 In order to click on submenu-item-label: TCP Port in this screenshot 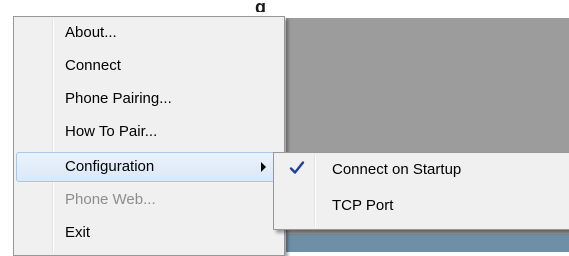, I will do `click(363, 205)`.